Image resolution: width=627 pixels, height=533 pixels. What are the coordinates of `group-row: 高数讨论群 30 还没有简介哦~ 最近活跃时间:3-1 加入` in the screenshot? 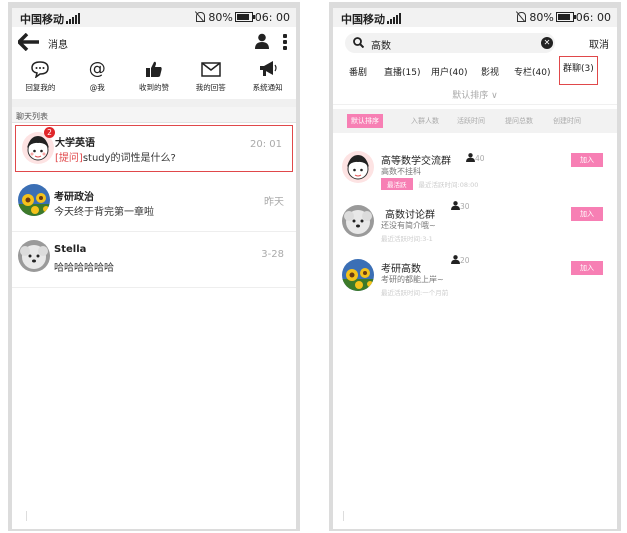 It's located at (475, 222).